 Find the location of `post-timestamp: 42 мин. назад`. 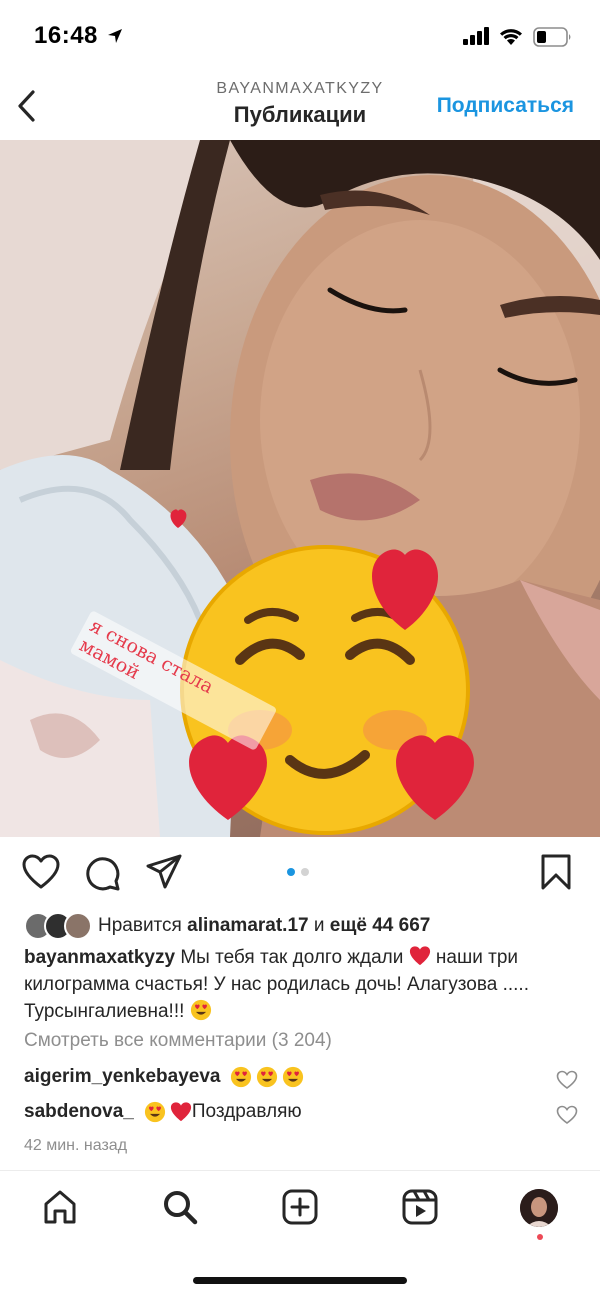

post-timestamp: 42 мин. назад is located at coordinates (76, 1145).